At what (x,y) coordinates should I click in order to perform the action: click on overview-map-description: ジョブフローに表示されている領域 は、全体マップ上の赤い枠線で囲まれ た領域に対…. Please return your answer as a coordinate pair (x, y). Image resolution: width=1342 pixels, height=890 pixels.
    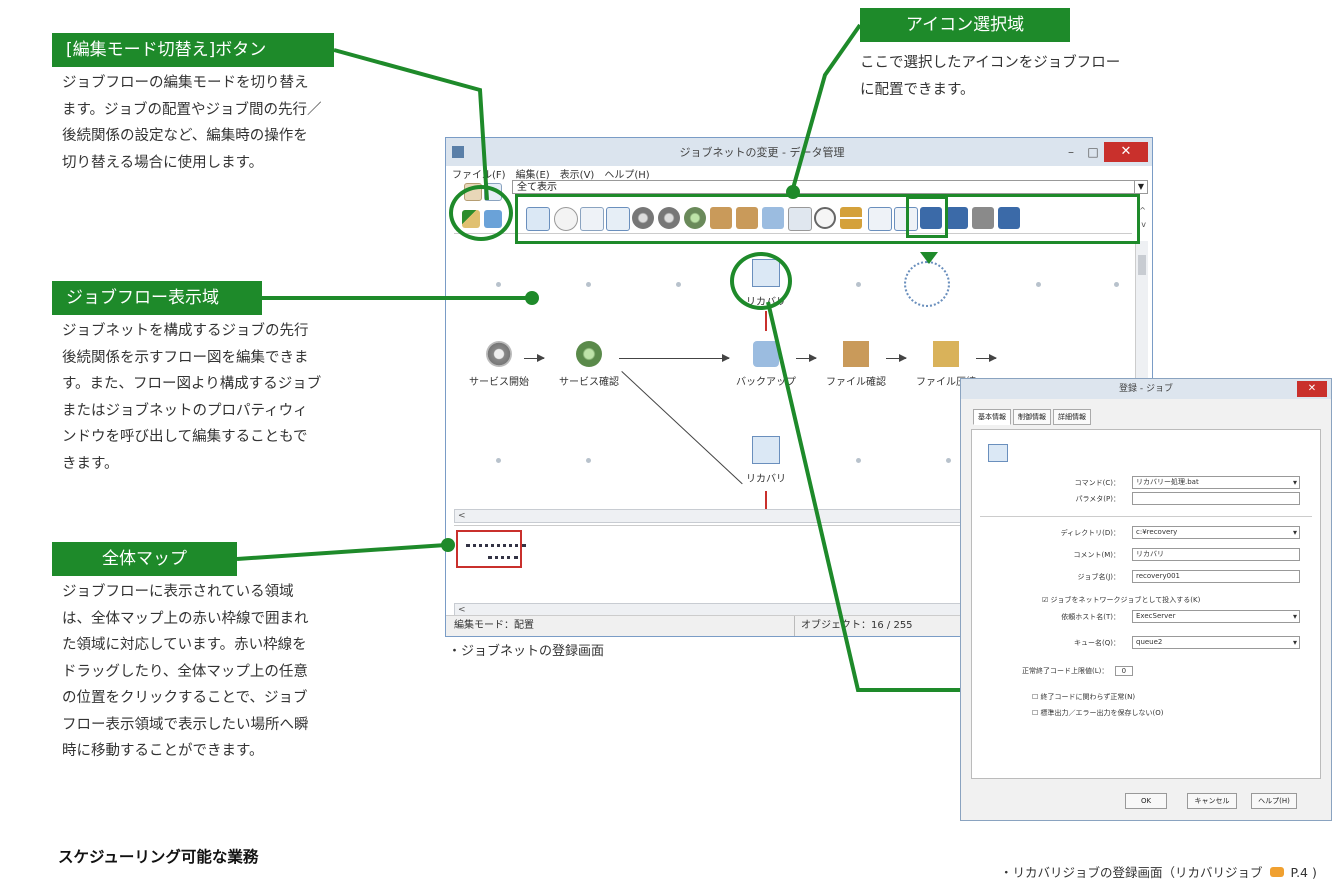
    Looking at the image, I should click on (185, 671).